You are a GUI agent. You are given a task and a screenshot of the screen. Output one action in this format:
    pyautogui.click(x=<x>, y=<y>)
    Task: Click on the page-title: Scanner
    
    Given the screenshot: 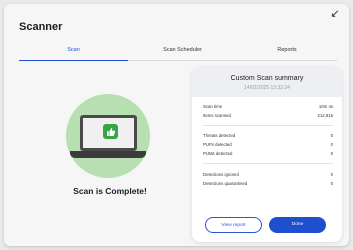 What is the action you would take?
    pyautogui.click(x=41, y=27)
    